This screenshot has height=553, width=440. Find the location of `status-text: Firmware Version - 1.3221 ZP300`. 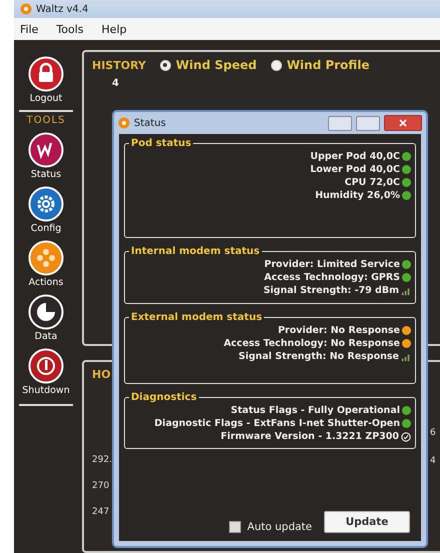

status-text: Firmware Version - 1.3221 ZP300 is located at coordinates (309, 436).